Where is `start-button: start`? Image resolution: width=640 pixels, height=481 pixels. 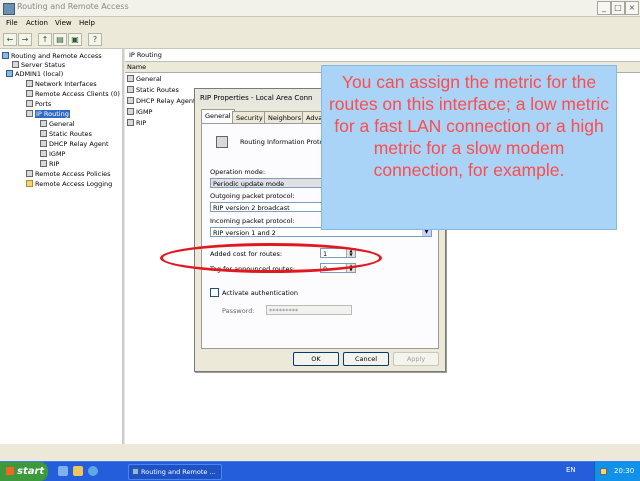 start-button: start is located at coordinates (24, 471).